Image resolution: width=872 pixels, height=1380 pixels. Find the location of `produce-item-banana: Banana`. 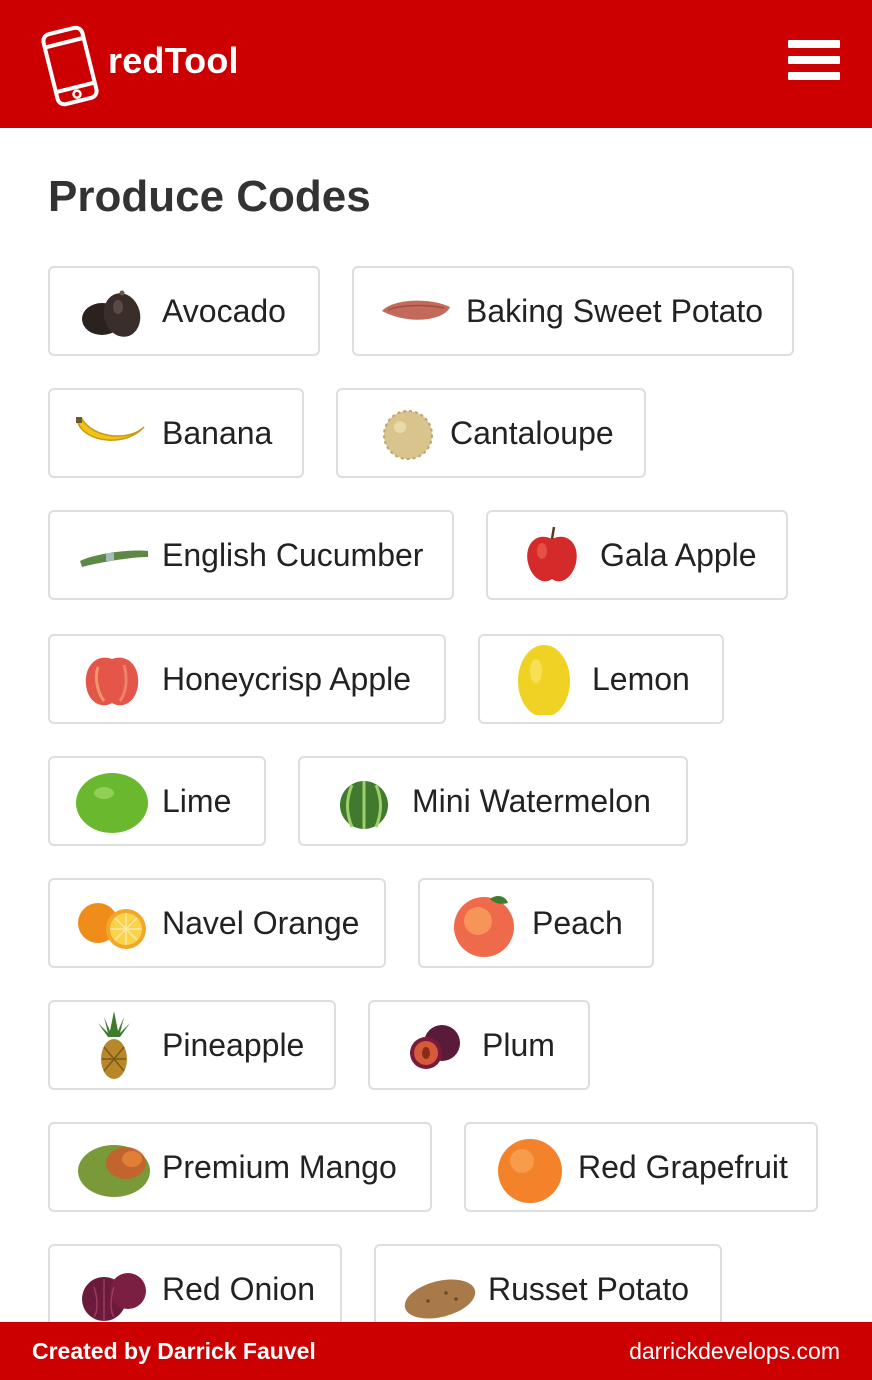

produce-item-banana: Banana is located at coordinates (176, 433).